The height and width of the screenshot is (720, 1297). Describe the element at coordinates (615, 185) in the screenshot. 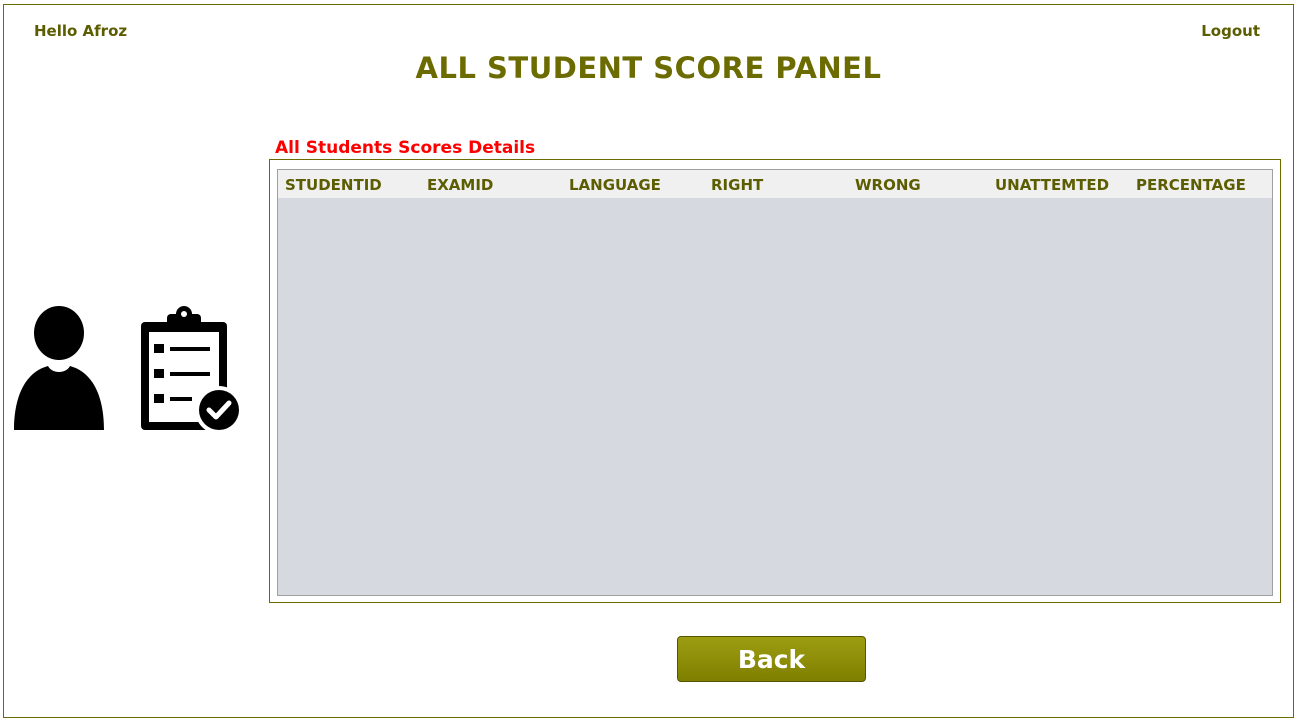

I see `column-header-language: LANGUAGE` at that location.